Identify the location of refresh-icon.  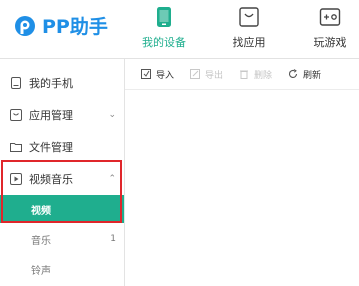
(293, 73).